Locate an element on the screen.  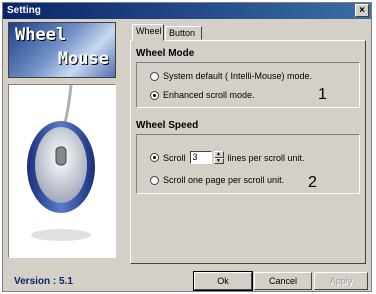
radio-enhanced-scroll-circle is located at coordinates (154, 95).